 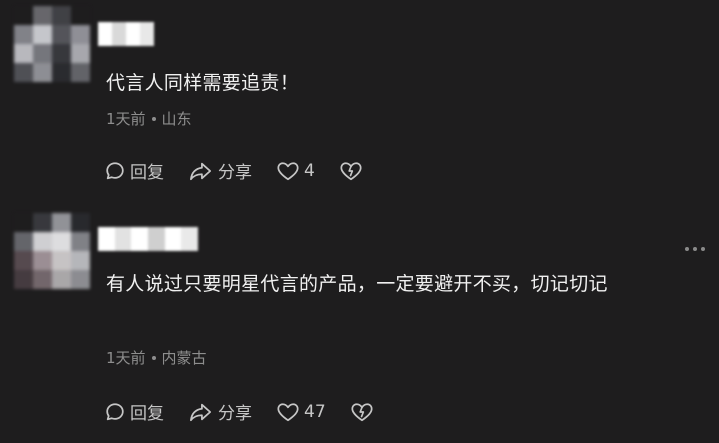 What do you see at coordinates (695, 249) in the screenshot?
I see `more-button` at bounding box center [695, 249].